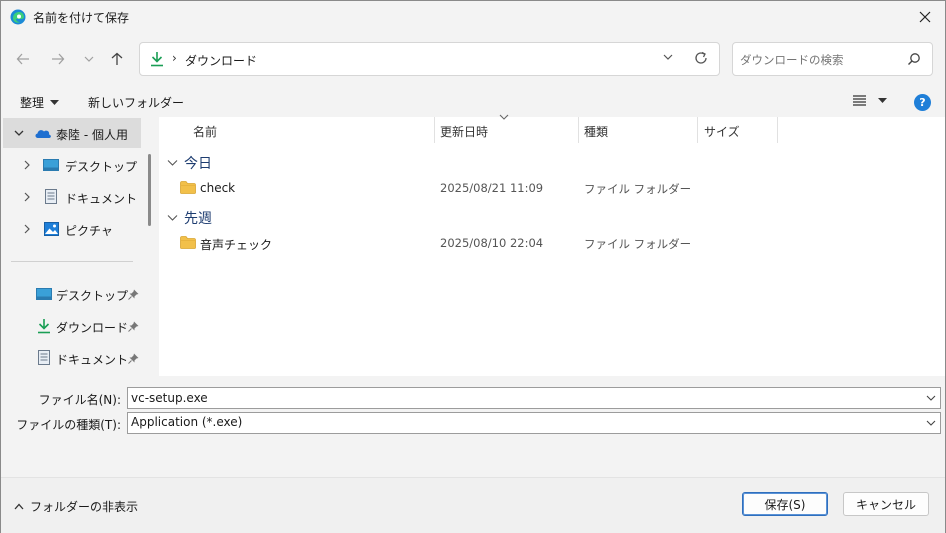  I want to click on sort-caret-icon, so click(504, 117).